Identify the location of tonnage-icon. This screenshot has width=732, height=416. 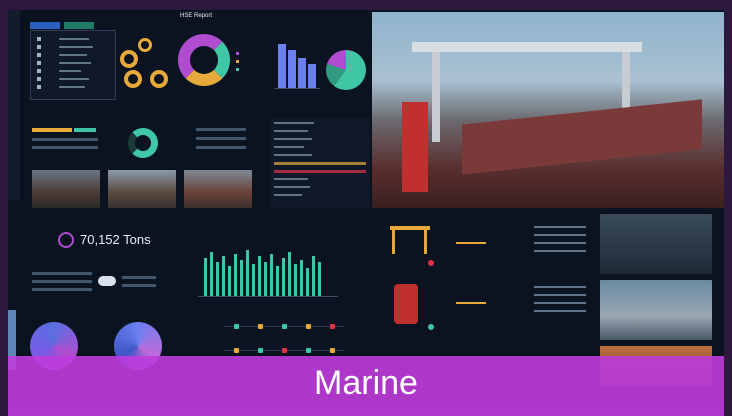
(66, 240).